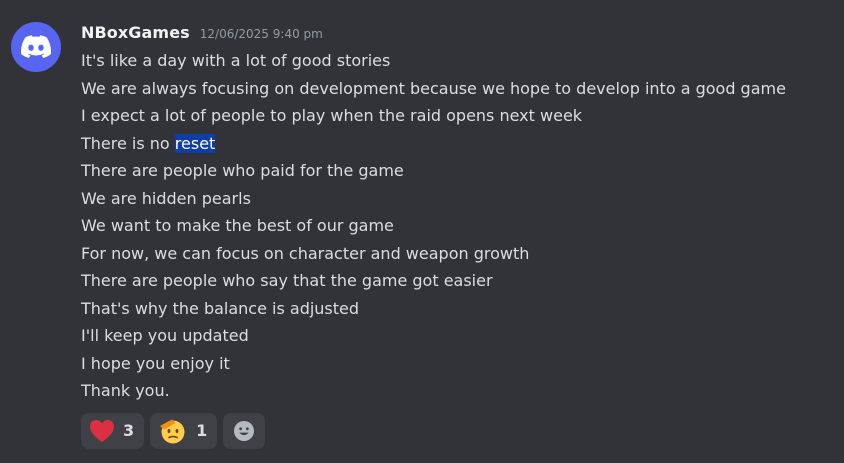 This screenshot has height=463, width=844. What do you see at coordinates (155, 363) in the screenshot?
I see `message-line: I hope you enjoy it` at bounding box center [155, 363].